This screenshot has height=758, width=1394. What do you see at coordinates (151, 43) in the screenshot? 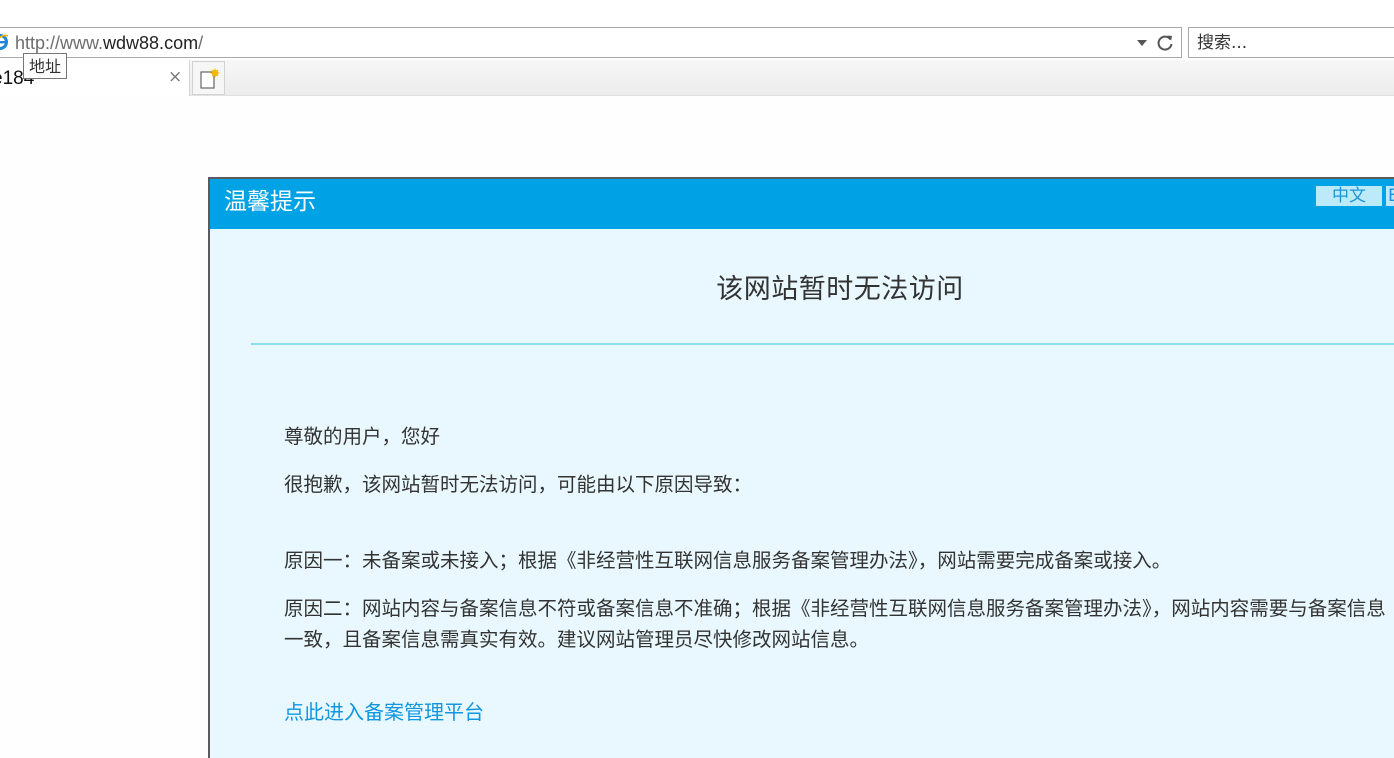
I see `url-host: wdw88.com` at bounding box center [151, 43].